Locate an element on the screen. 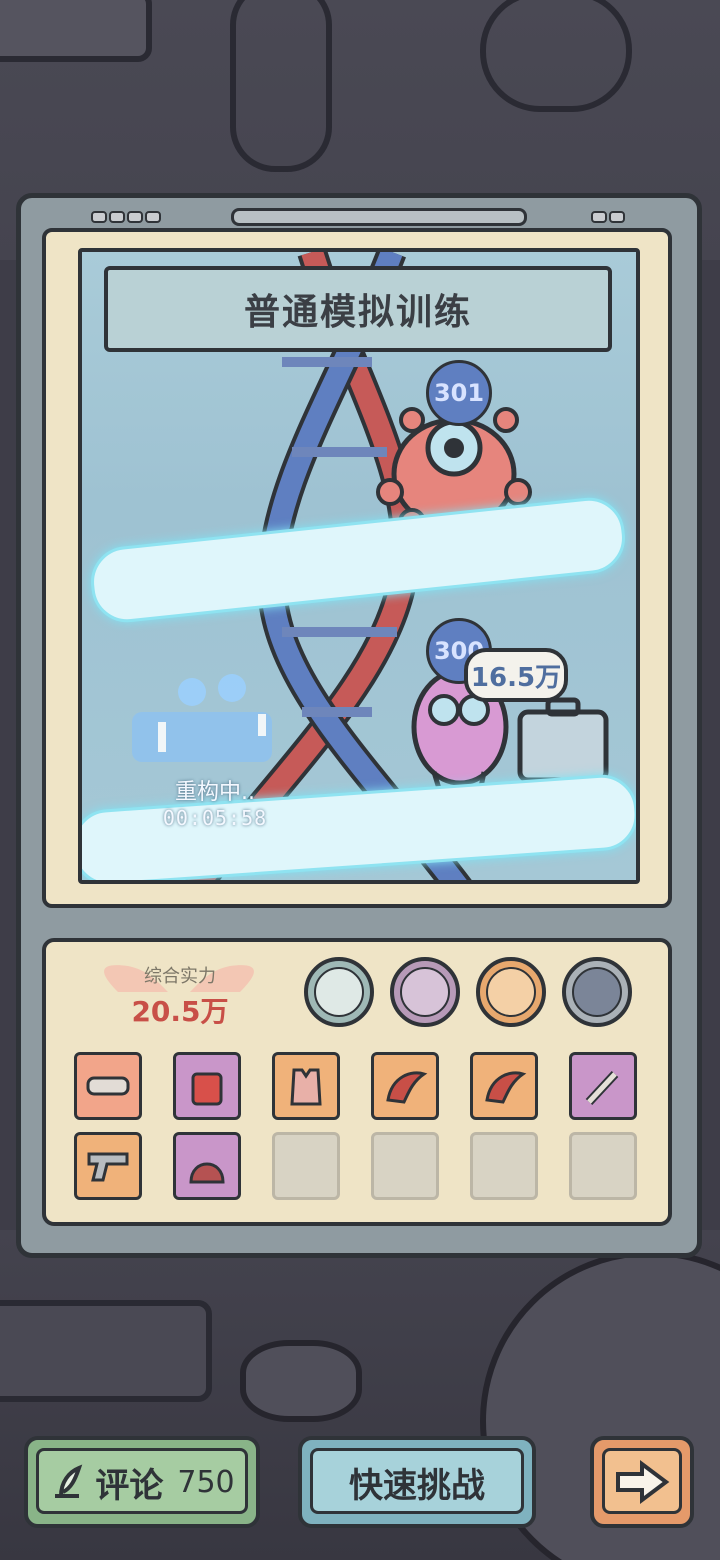  enemy-power-value: 16.5万 is located at coordinates (516, 677).